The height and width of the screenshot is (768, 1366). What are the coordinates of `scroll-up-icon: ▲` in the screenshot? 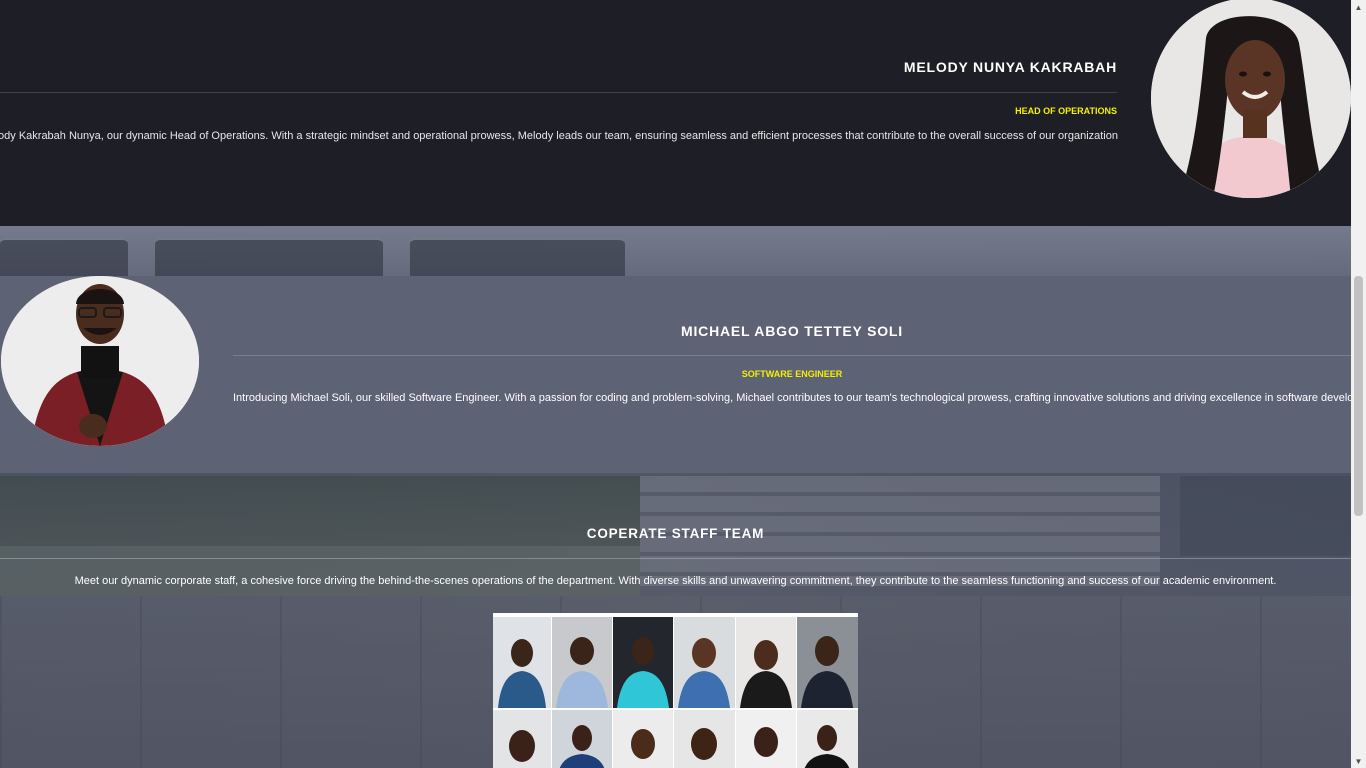 It's located at (1358, 7).